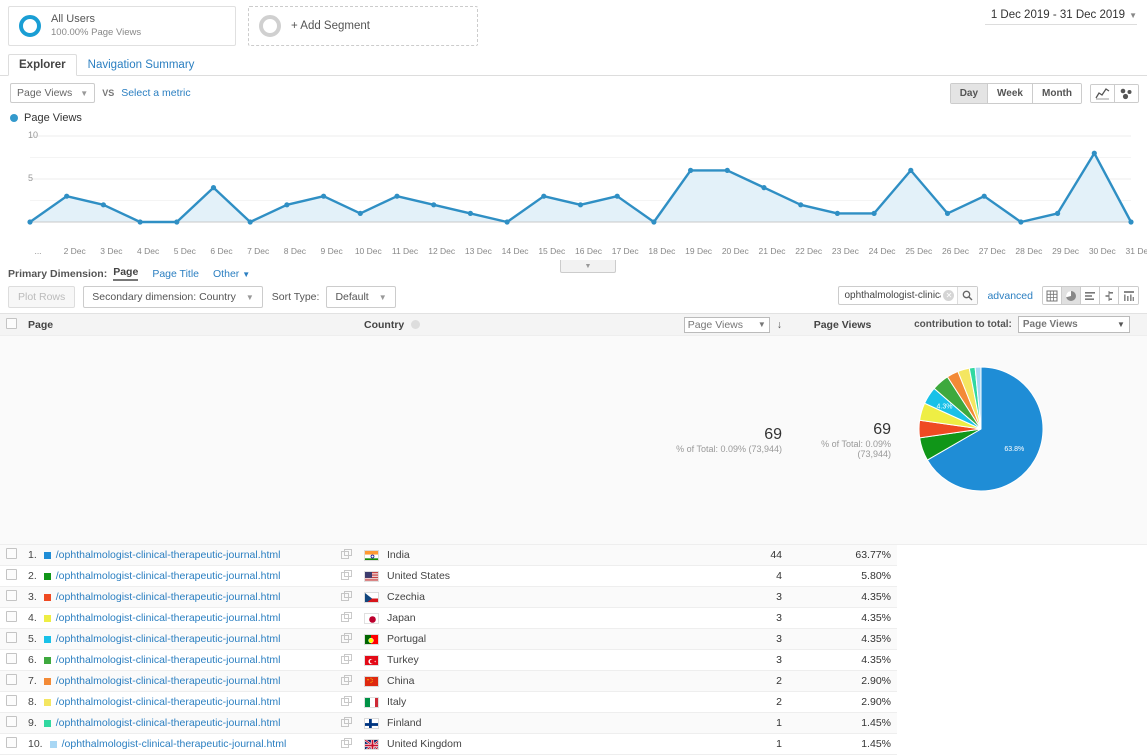 The image size is (1147, 755). I want to click on metric-column-label: Page Views, so click(715, 324).